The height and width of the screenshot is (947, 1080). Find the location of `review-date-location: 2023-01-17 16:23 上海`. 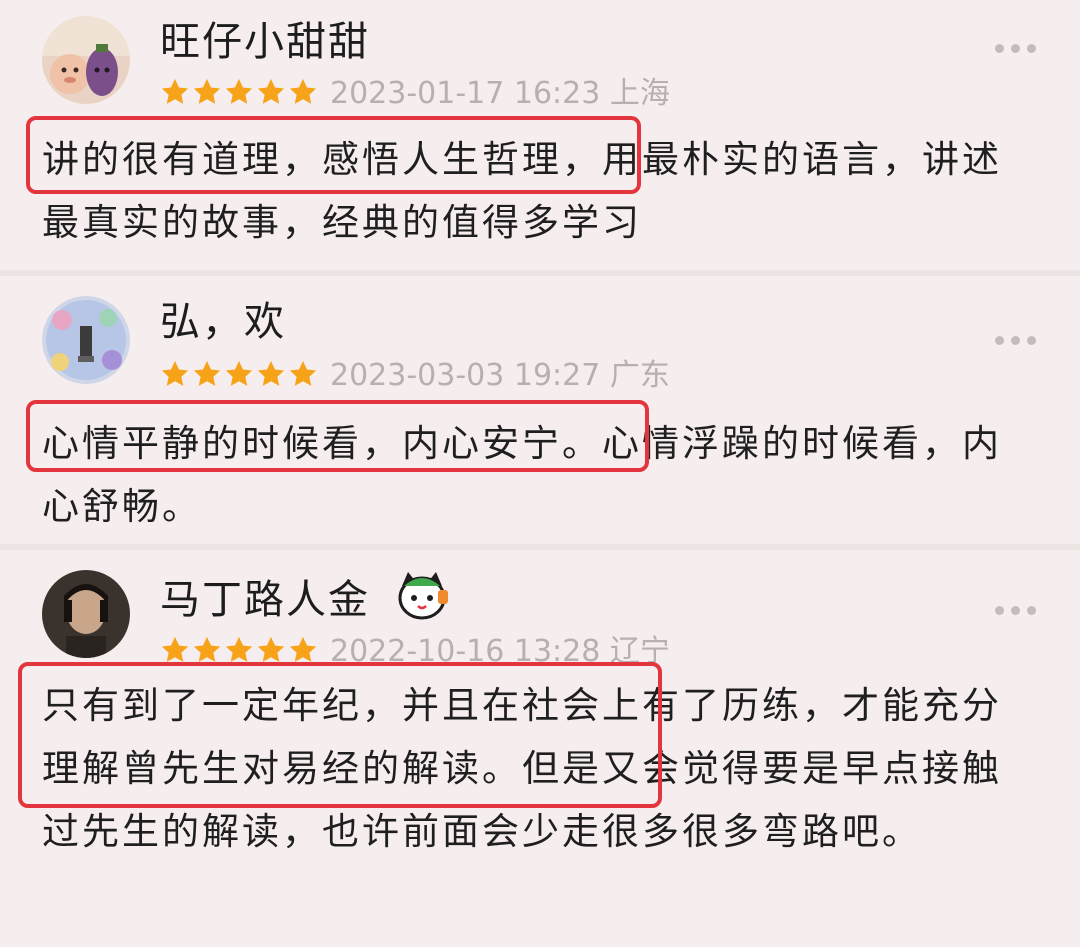

review-date-location: 2023-01-17 16:23 上海 is located at coordinates (500, 93).